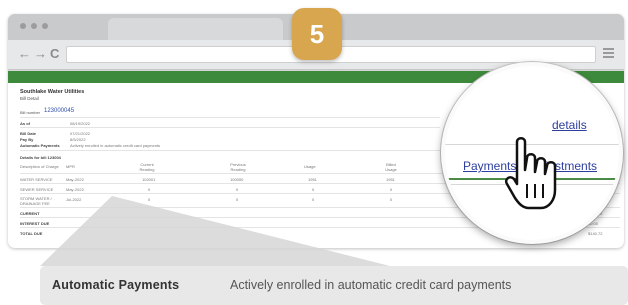  Describe the element at coordinates (569, 125) in the screenshot. I see `details-link: details` at that location.